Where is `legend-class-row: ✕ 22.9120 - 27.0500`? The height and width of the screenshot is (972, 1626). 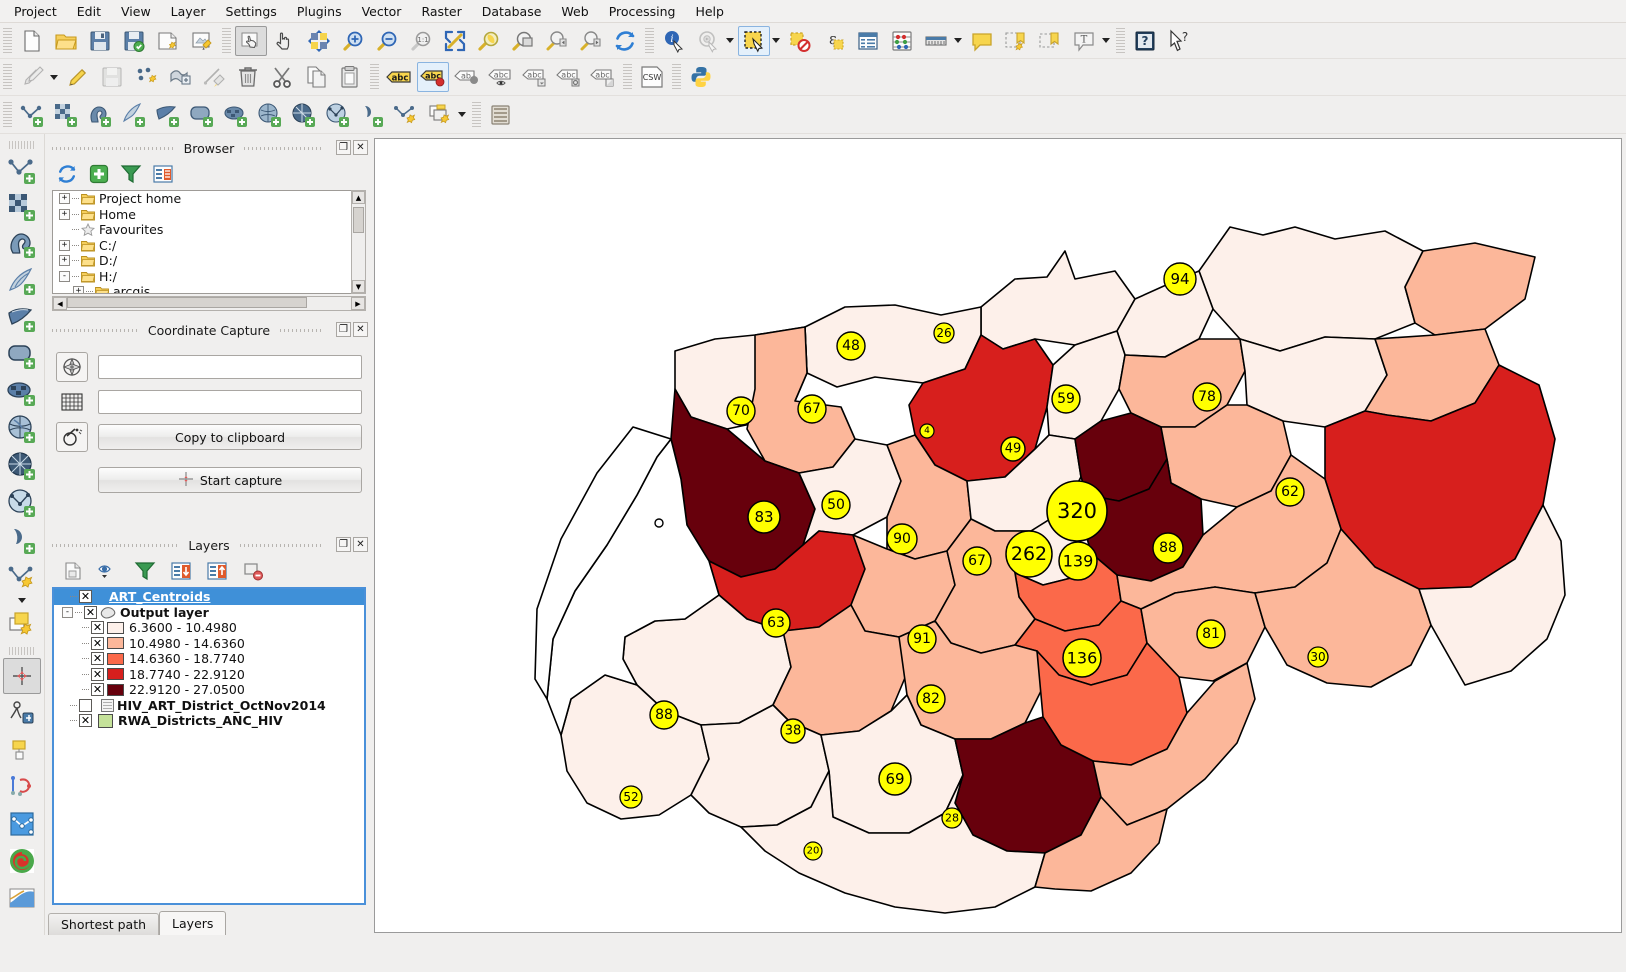
legend-class-row: ✕ 22.9120 - 27.0500 is located at coordinates (209, 690).